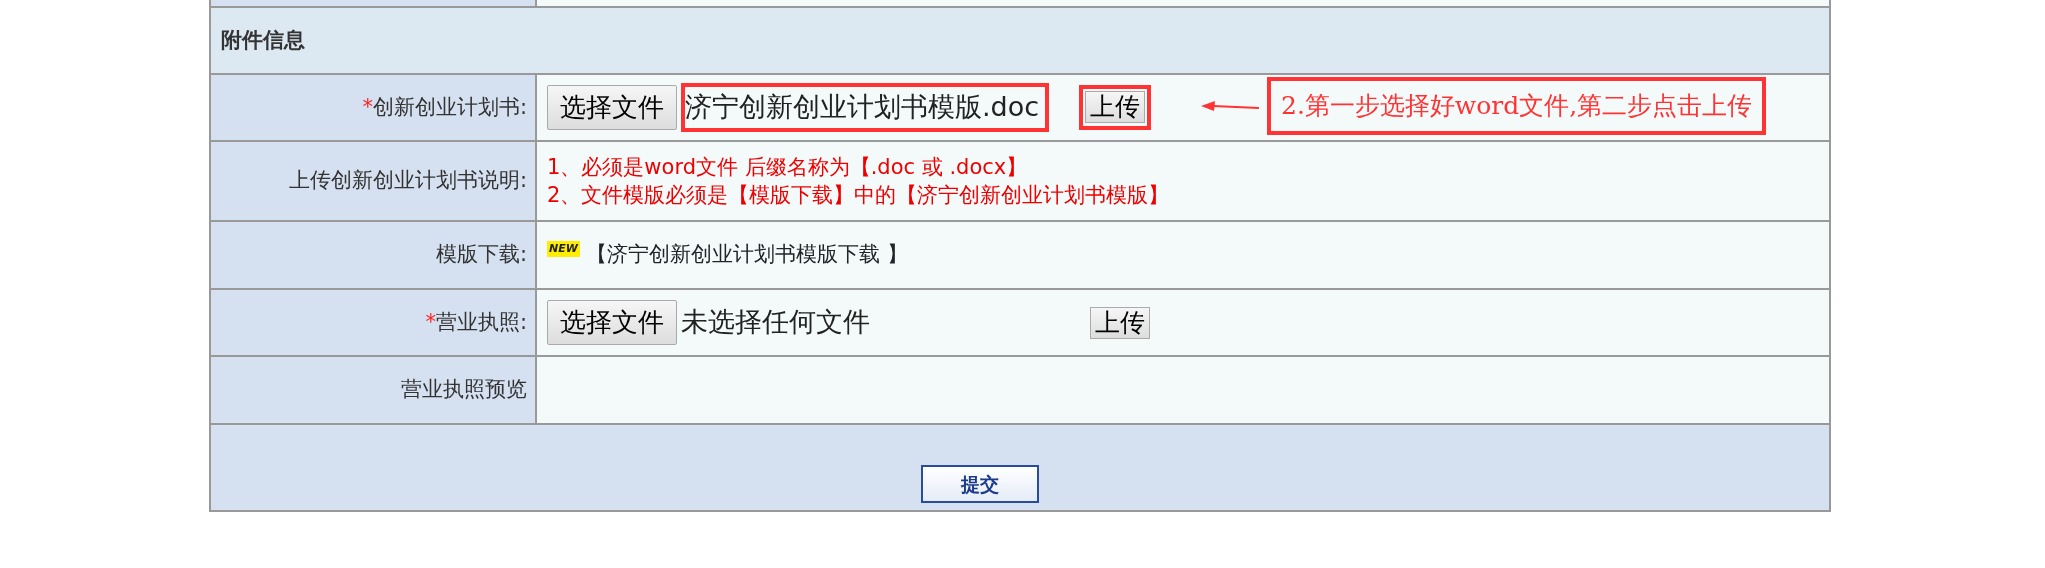 The height and width of the screenshot is (568, 2045). What do you see at coordinates (407, 181) in the screenshot?
I see `field-label: 上传创新创业计划书说明:` at bounding box center [407, 181].